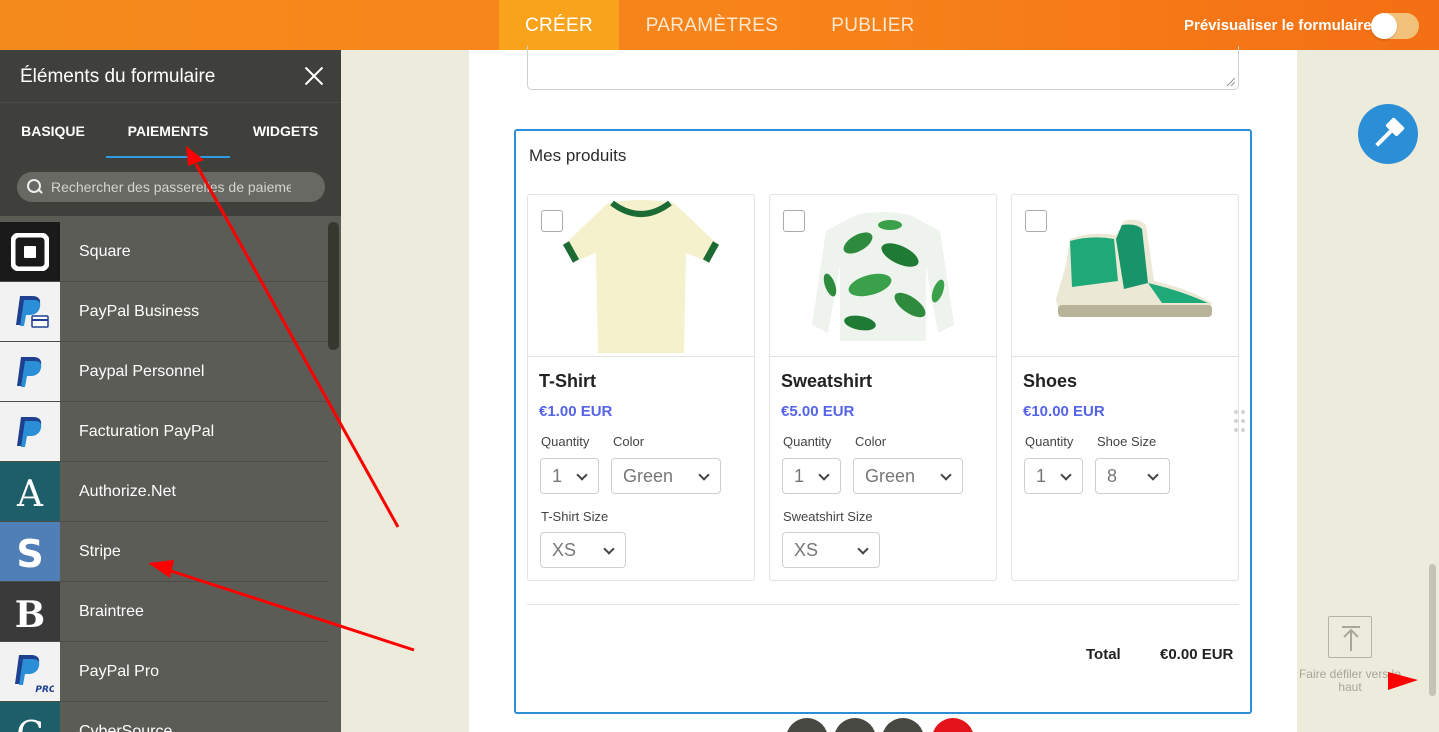 The height and width of the screenshot is (732, 1439). What do you see at coordinates (163, 312) in the screenshot?
I see `gateway-item-paypal-business: PayPal Business` at bounding box center [163, 312].